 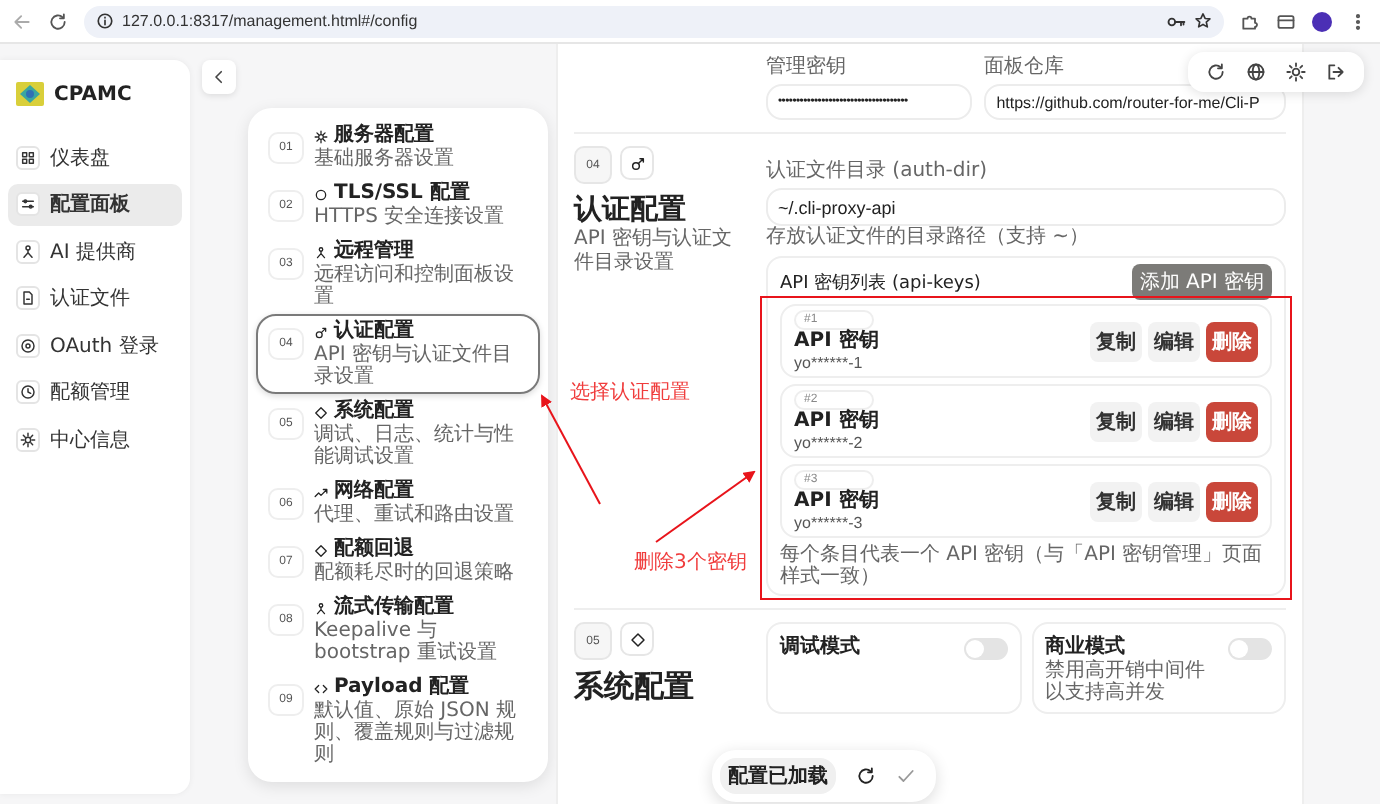 I want to click on site-info-icon, so click(x=105, y=21).